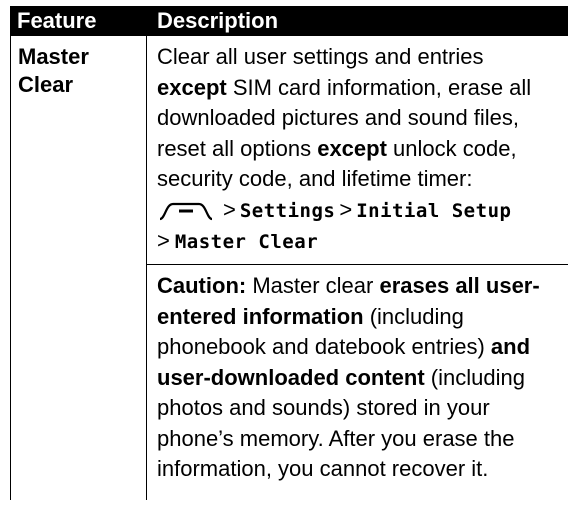 Image resolution: width=578 pixels, height=506 pixels. I want to click on table-header: Feature Description, so click(289, 21).